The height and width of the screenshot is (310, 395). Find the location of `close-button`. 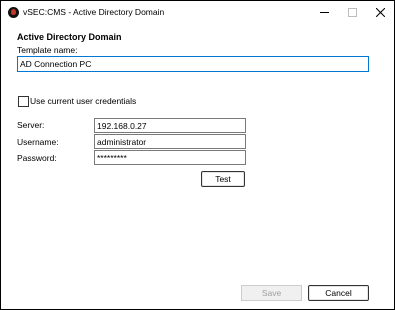

close-button is located at coordinates (380, 12).